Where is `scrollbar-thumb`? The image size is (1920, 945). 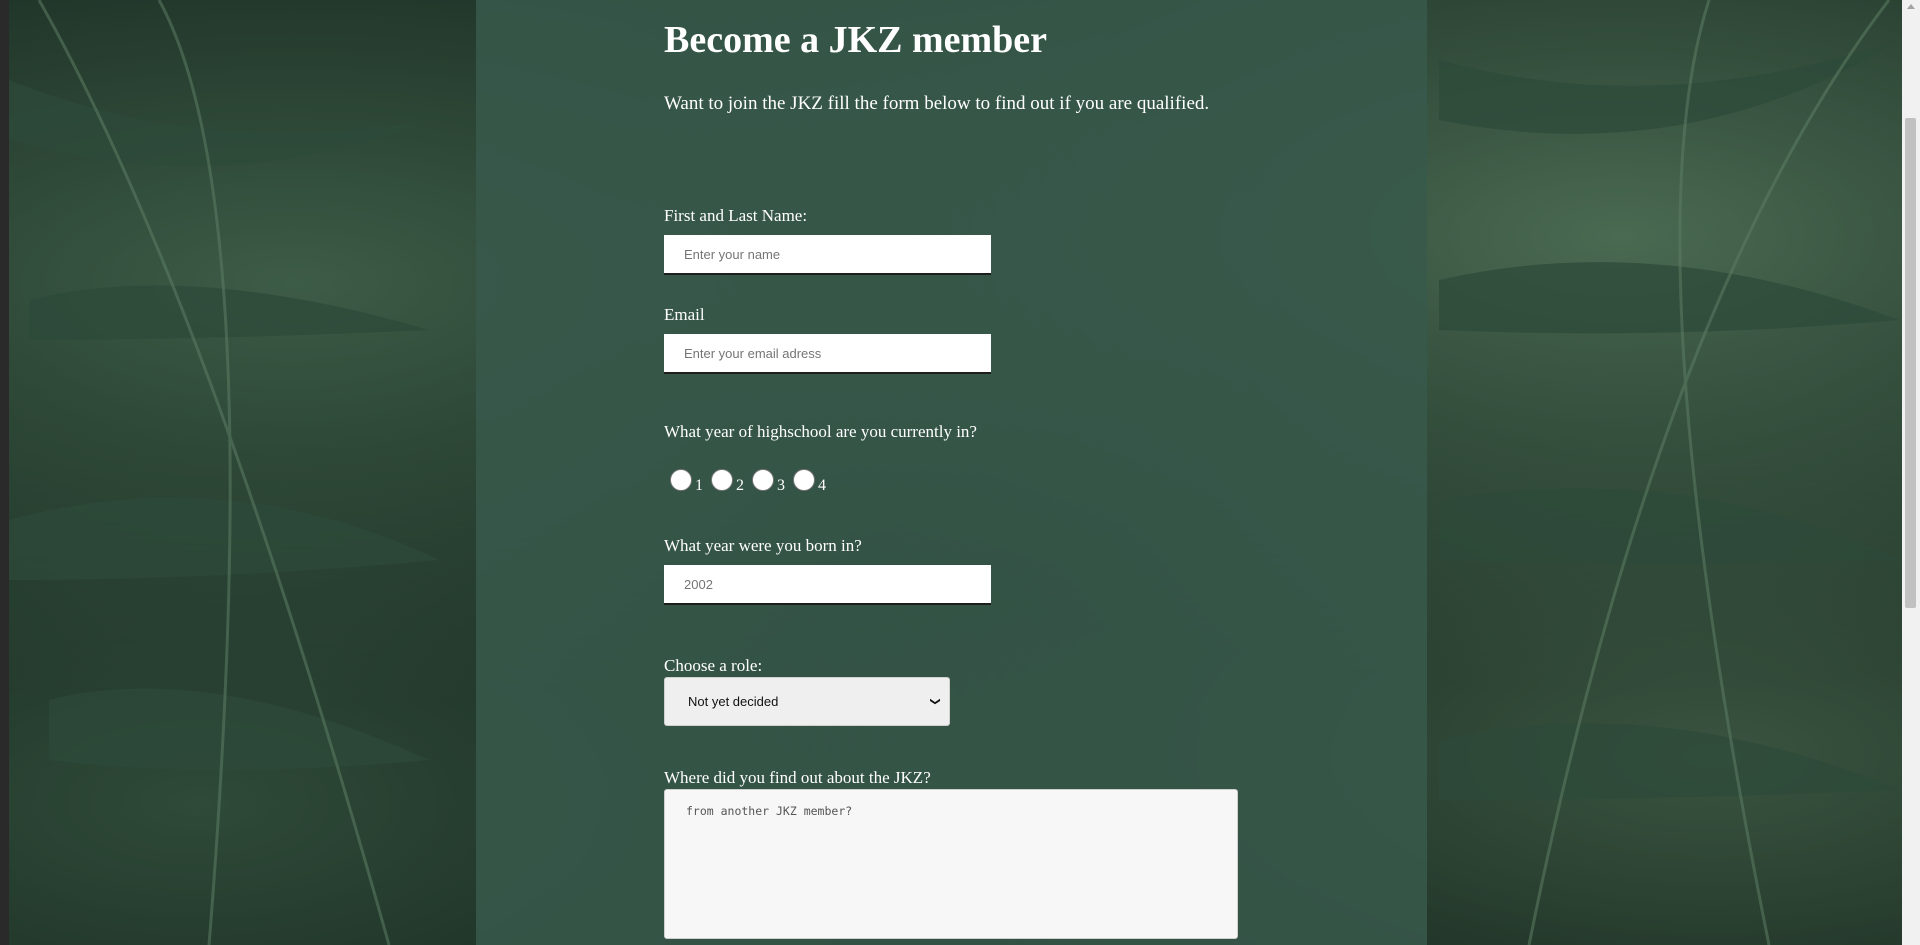 scrollbar-thumb is located at coordinates (1910, 363).